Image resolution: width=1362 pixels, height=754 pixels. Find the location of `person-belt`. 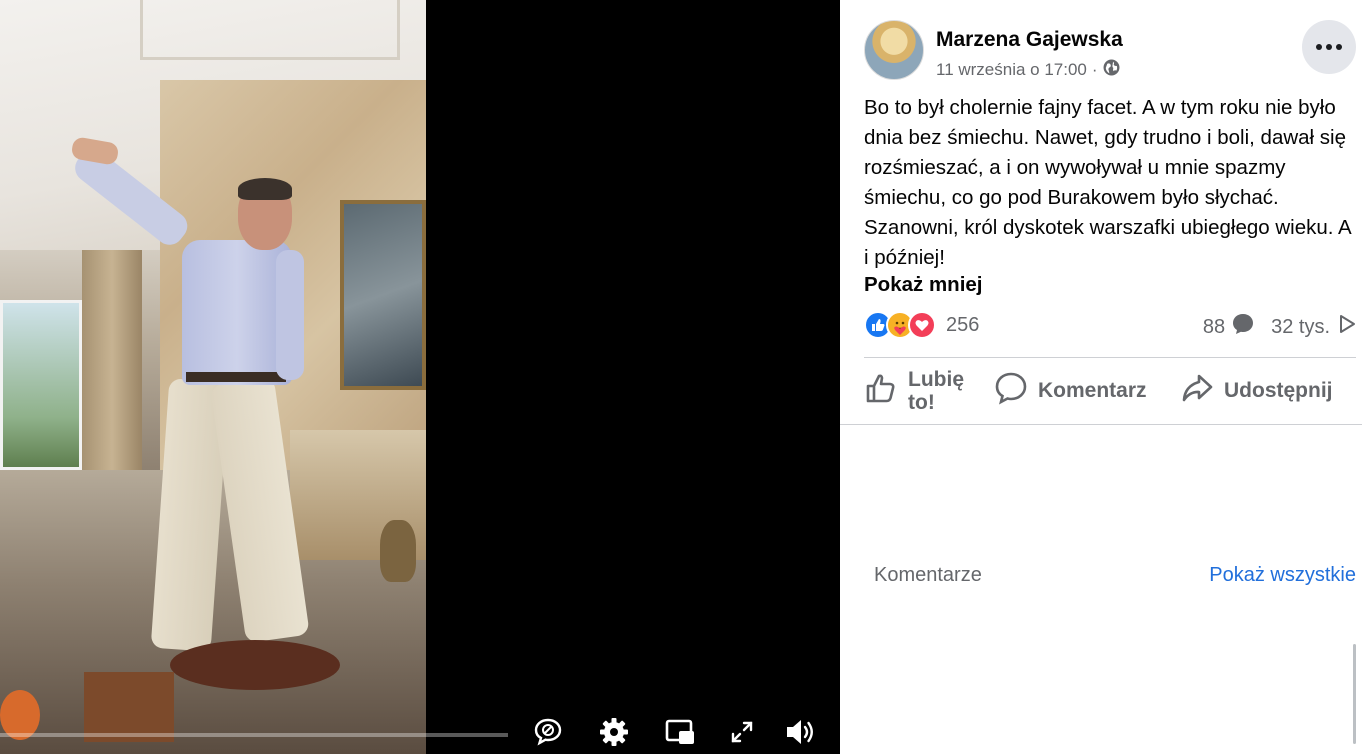

person-belt is located at coordinates (236, 377).